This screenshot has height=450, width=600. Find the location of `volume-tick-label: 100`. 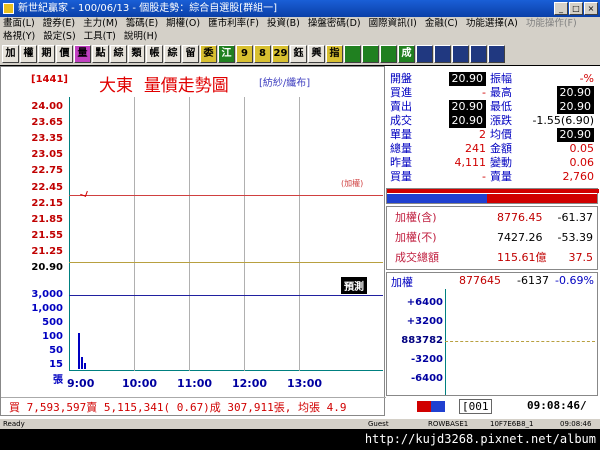

volume-tick-label: 100 is located at coordinates (52, 336).